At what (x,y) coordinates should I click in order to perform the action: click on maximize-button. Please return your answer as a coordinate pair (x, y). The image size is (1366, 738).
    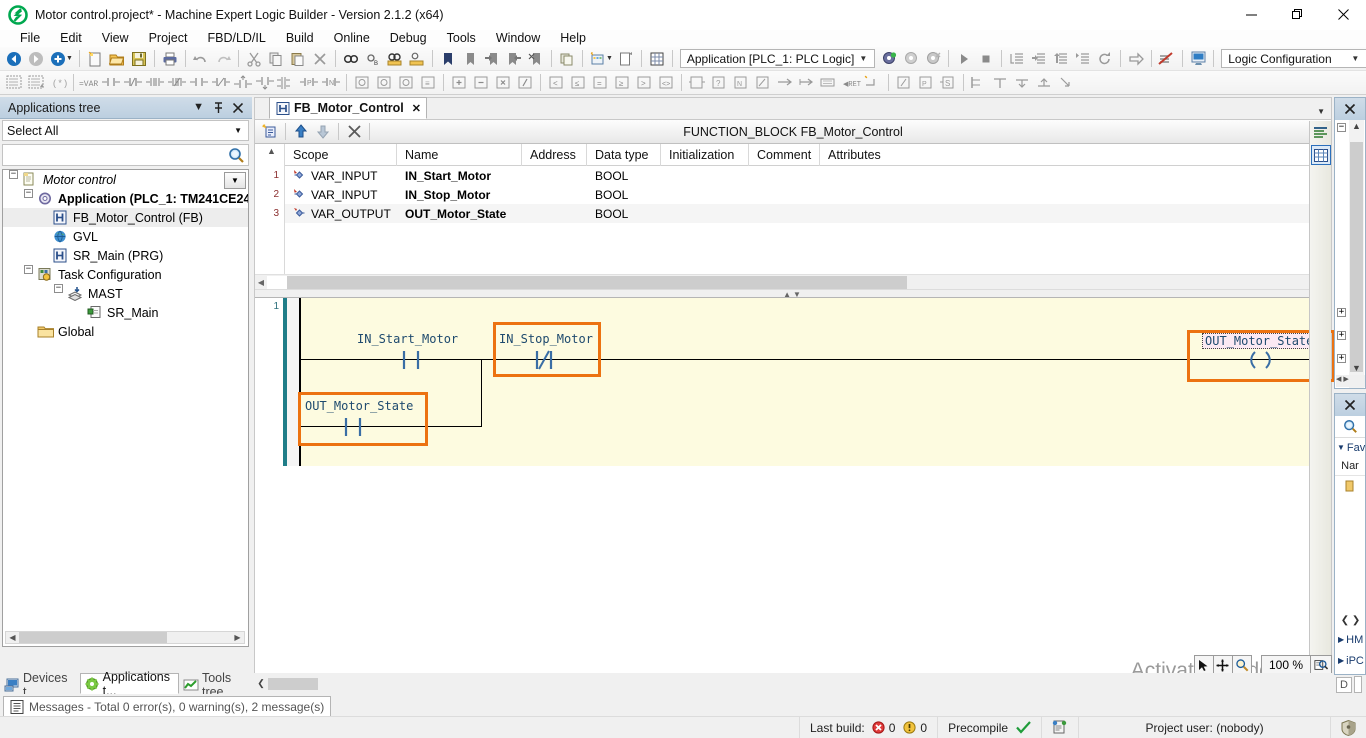
    Looking at the image, I should click on (1297, 15).